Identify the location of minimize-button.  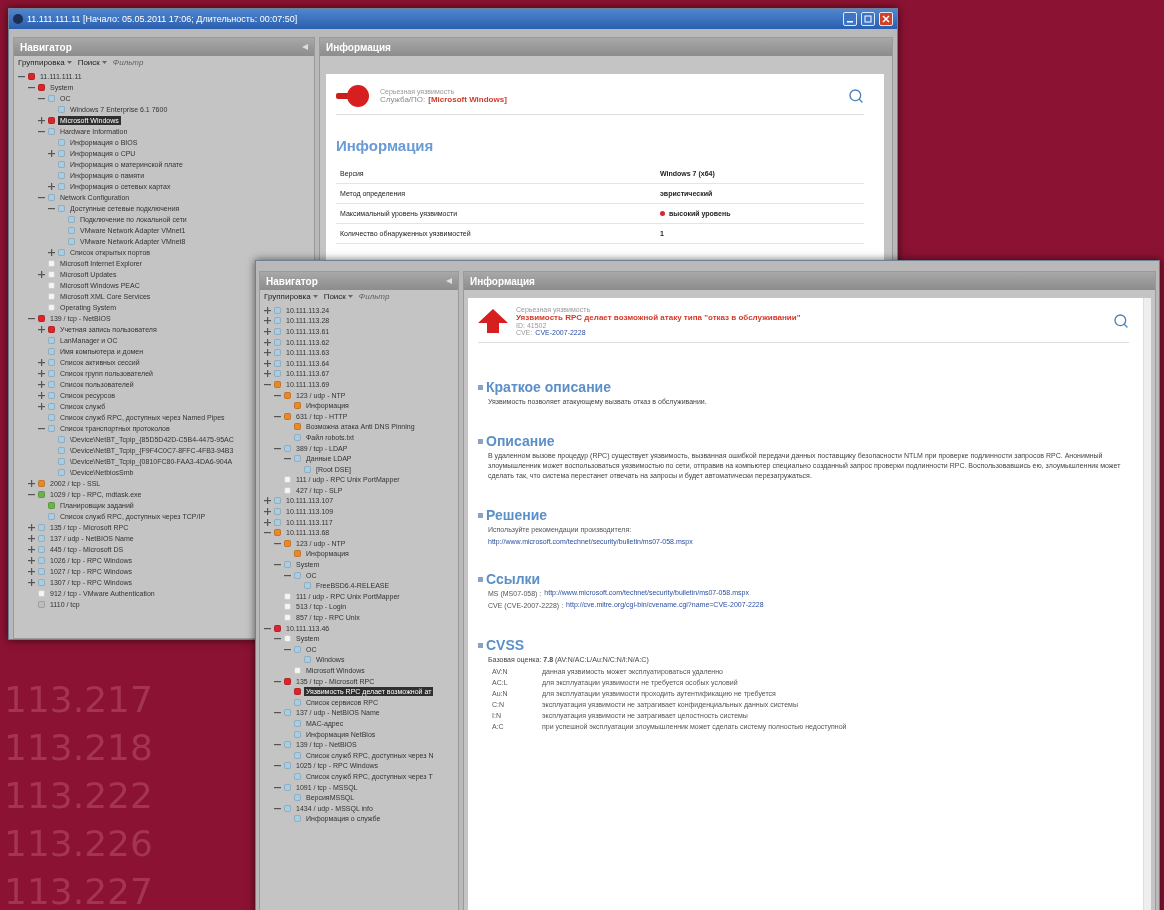
(850, 19).